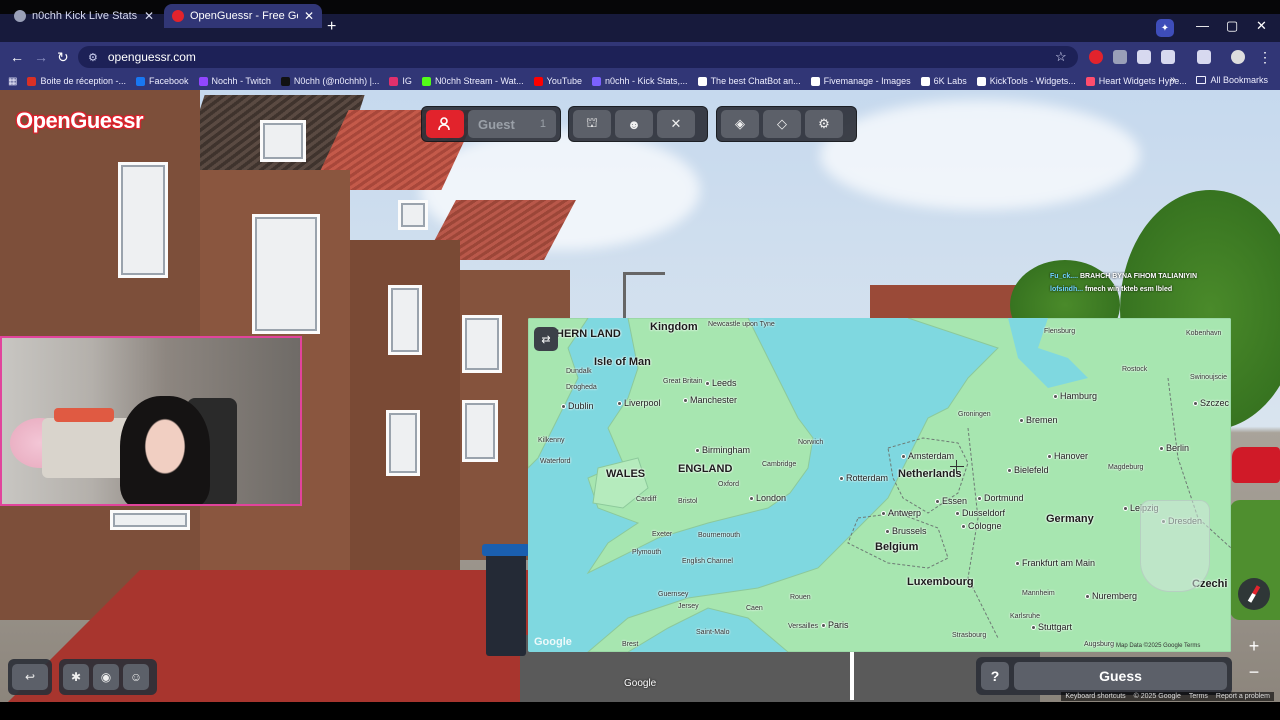 This screenshot has height=720, width=1280. What do you see at coordinates (1168, 57) in the screenshot?
I see `extensions-puzzle-icon` at bounding box center [1168, 57].